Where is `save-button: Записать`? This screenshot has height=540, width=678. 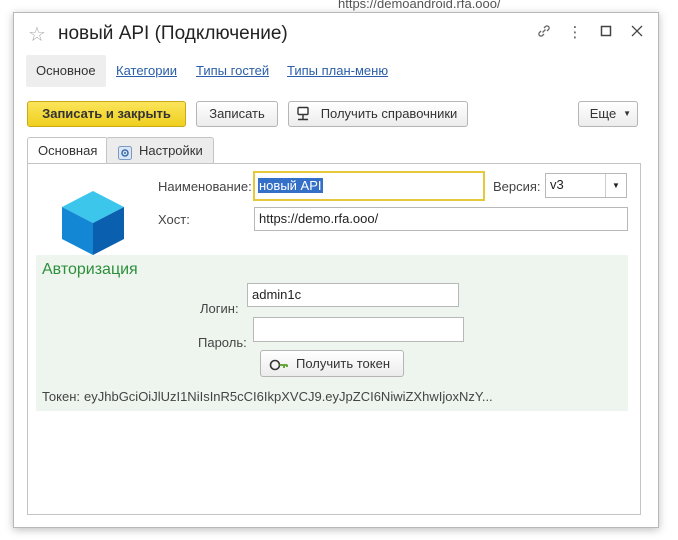
save-button: Записать is located at coordinates (237, 114).